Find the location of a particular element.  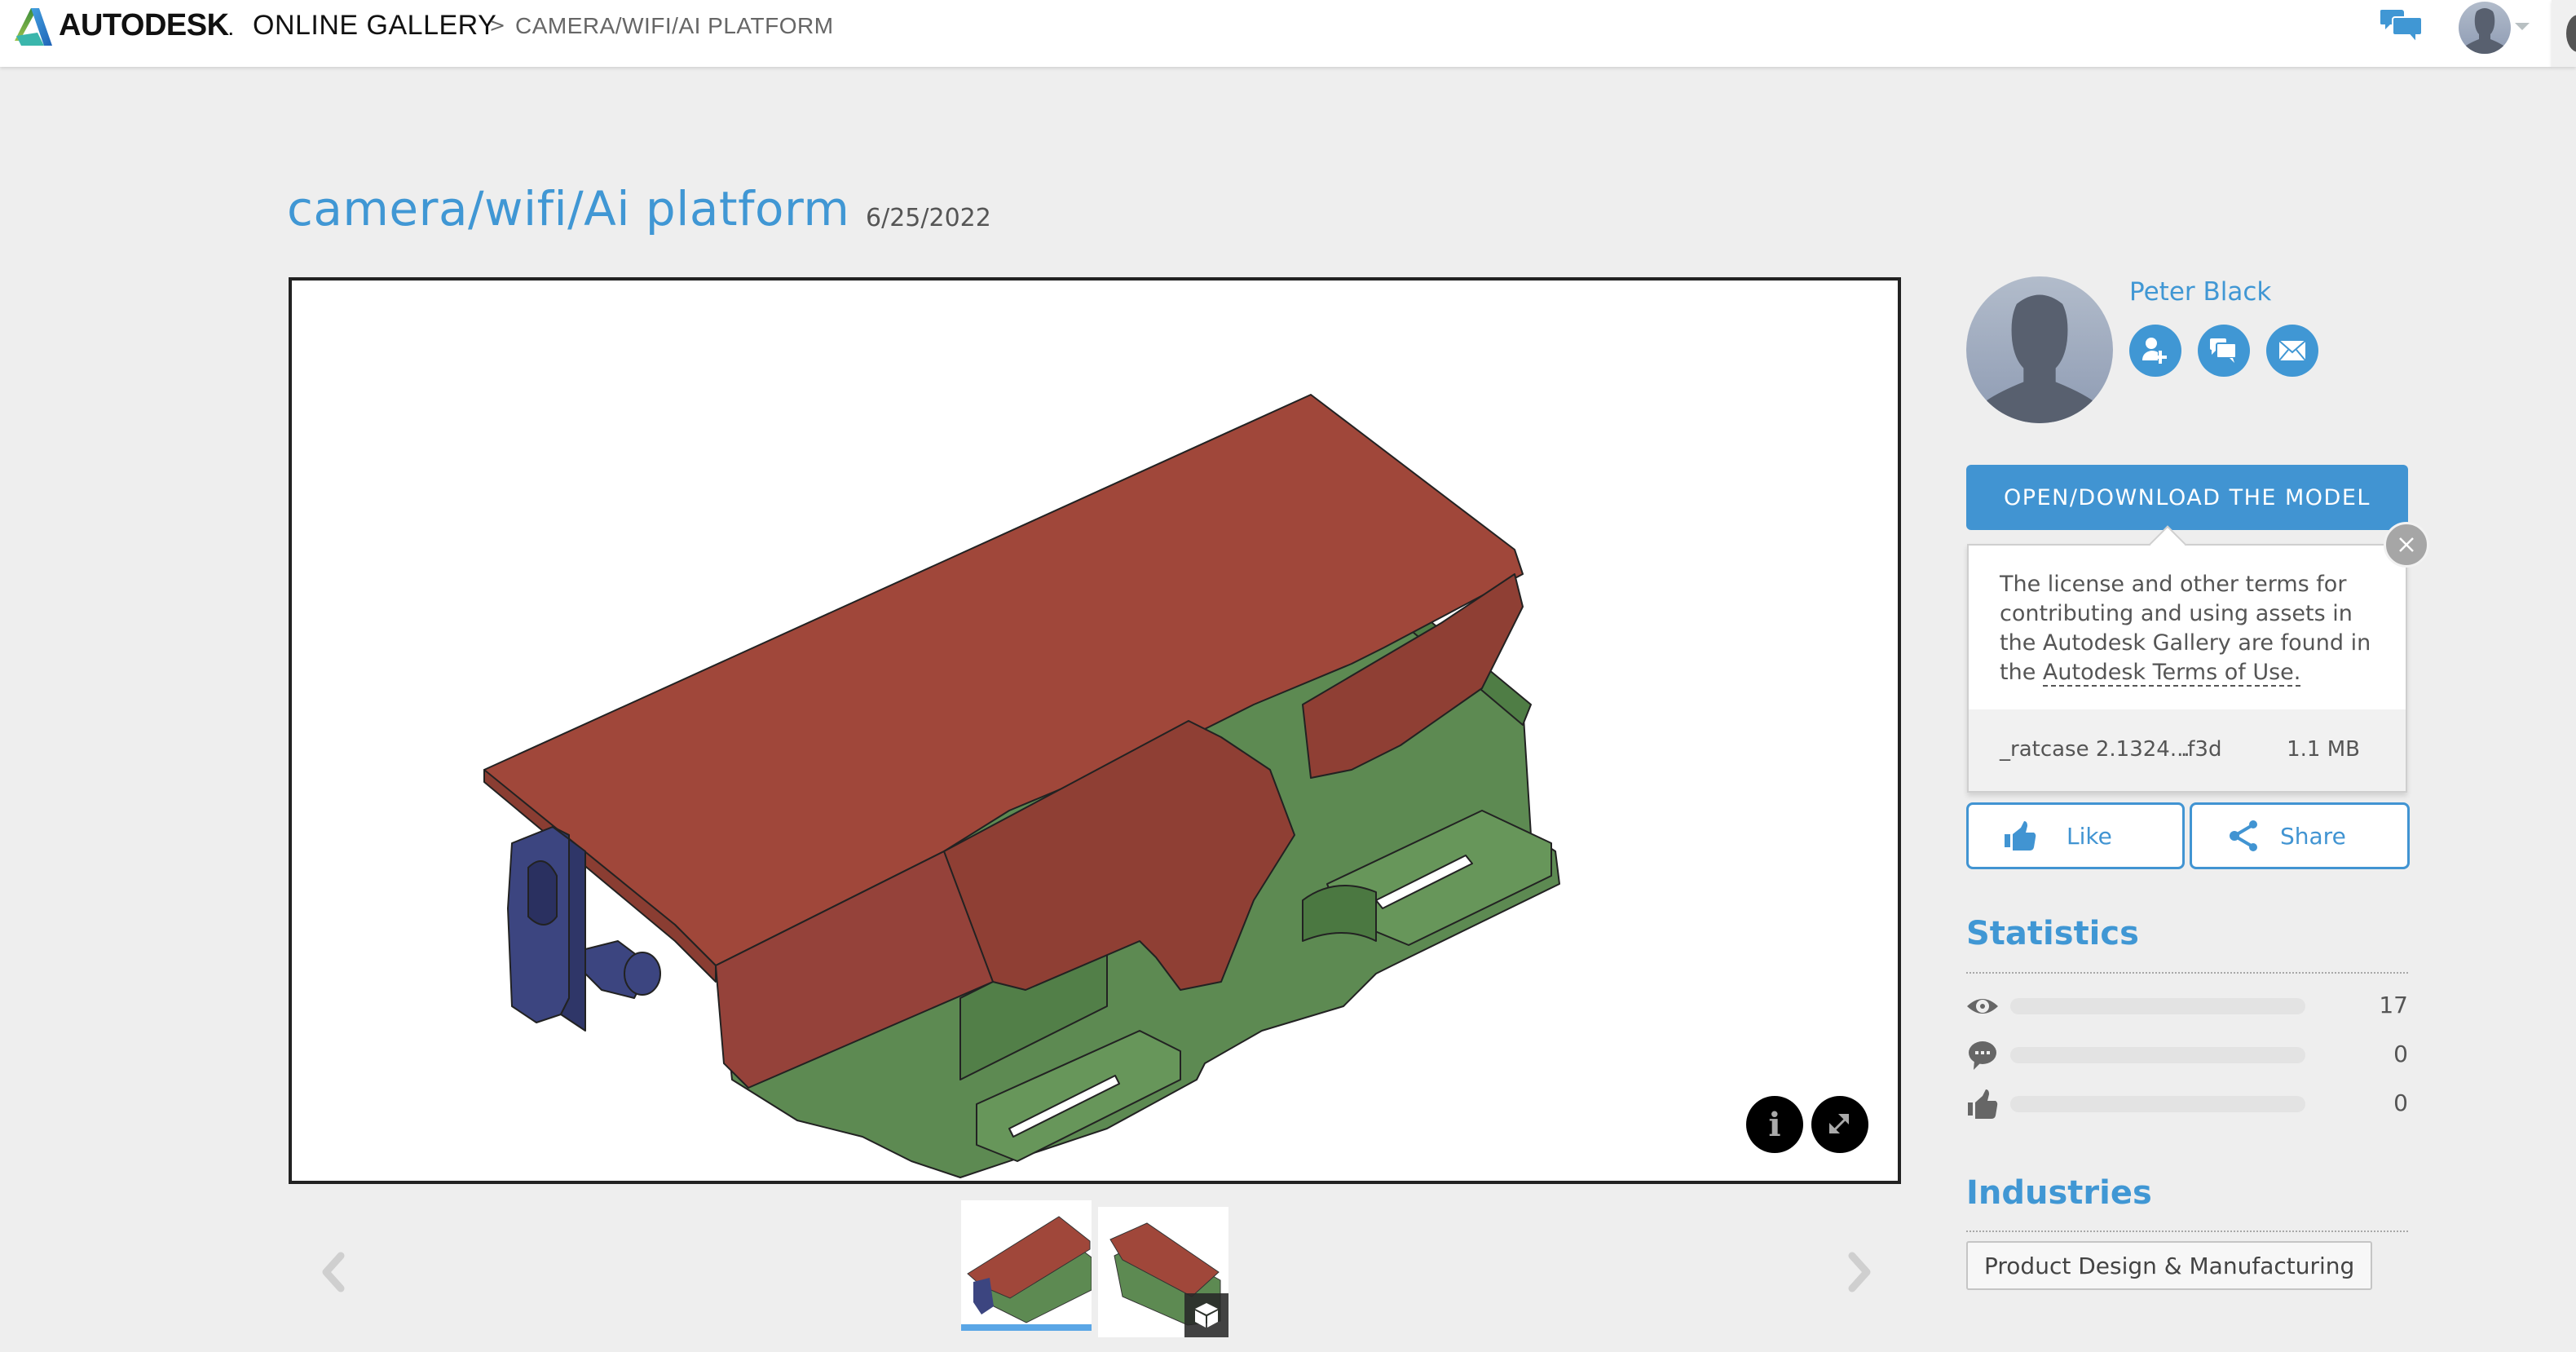

statistics-divider is located at coordinates (2187, 973).